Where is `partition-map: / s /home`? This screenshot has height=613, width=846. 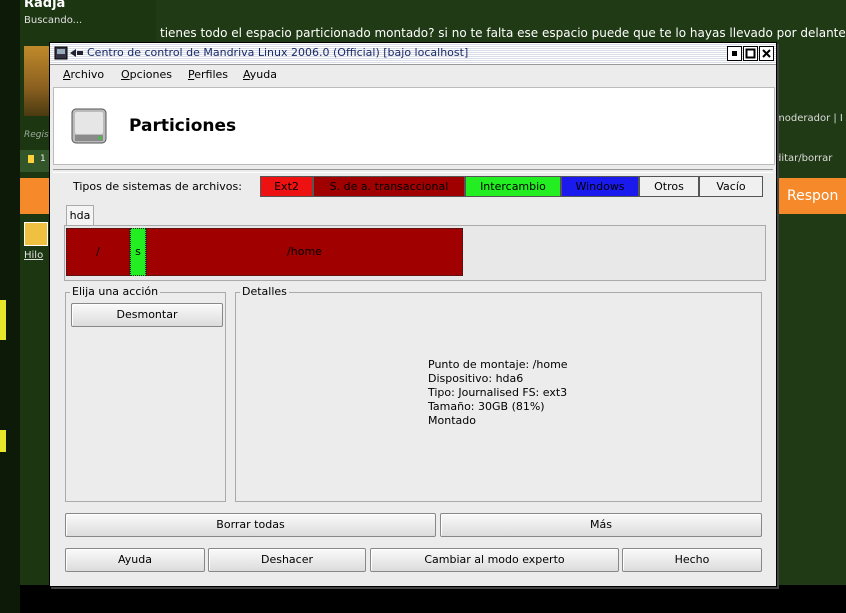
partition-map: / s /home is located at coordinates (415, 253).